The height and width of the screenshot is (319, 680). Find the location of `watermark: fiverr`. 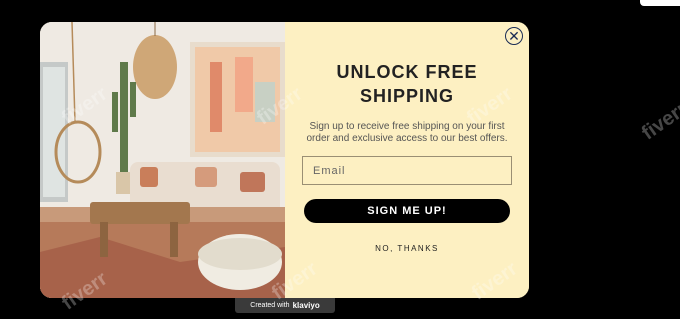

watermark: fiverr is located at coordinates (658, 121).